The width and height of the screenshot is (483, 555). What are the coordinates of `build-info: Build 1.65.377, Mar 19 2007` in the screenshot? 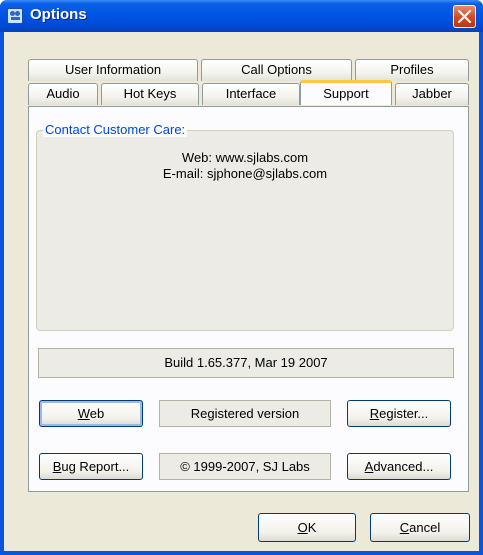 It's located at (246, 363).